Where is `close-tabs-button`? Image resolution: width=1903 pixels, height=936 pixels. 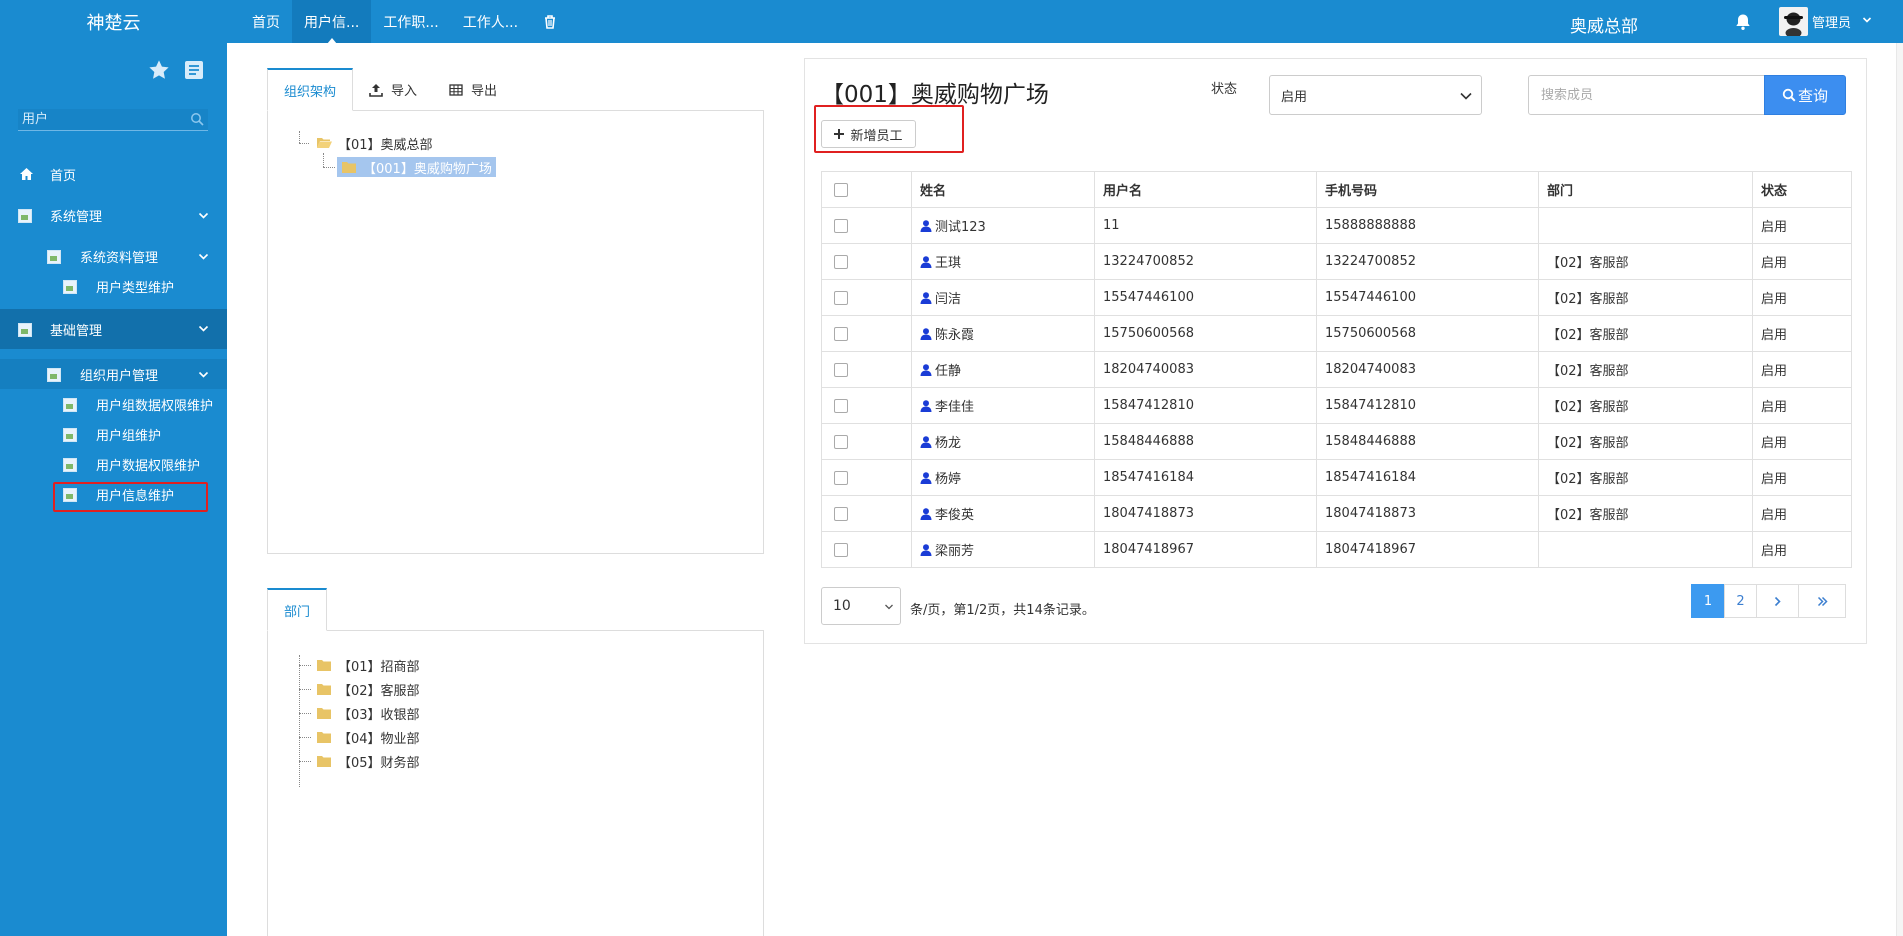 close-tabs-button is located at coordinates (550, 21).